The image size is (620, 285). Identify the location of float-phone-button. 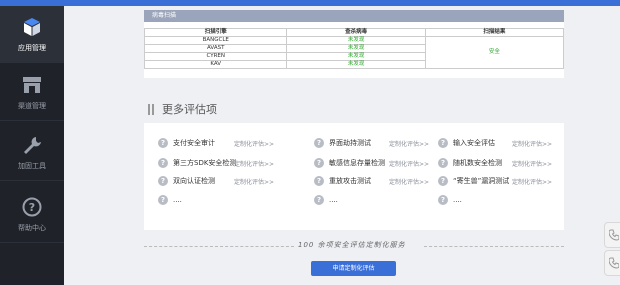
(612, 235).